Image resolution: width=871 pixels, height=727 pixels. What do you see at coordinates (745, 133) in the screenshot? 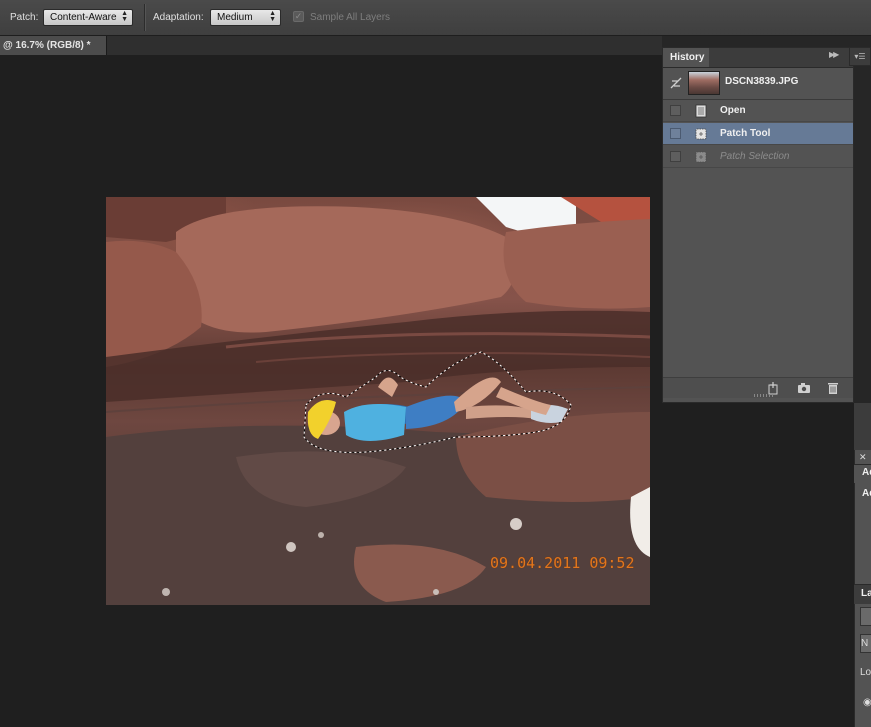
I see `history-state-label: Patch Tool` at bounding box center [745, 133].